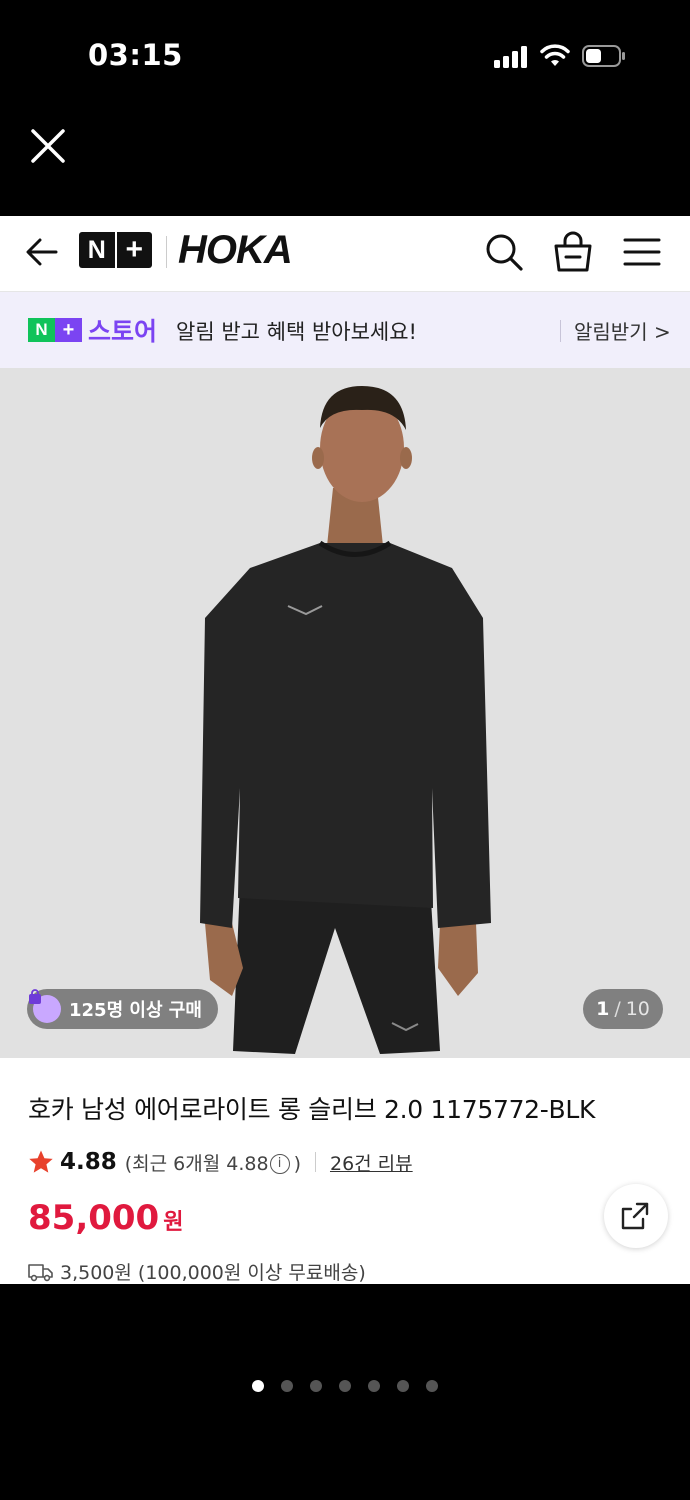  Describe the element at coordinates (279, 1164) in the screenshot. I see `info-icon: i` at that location.